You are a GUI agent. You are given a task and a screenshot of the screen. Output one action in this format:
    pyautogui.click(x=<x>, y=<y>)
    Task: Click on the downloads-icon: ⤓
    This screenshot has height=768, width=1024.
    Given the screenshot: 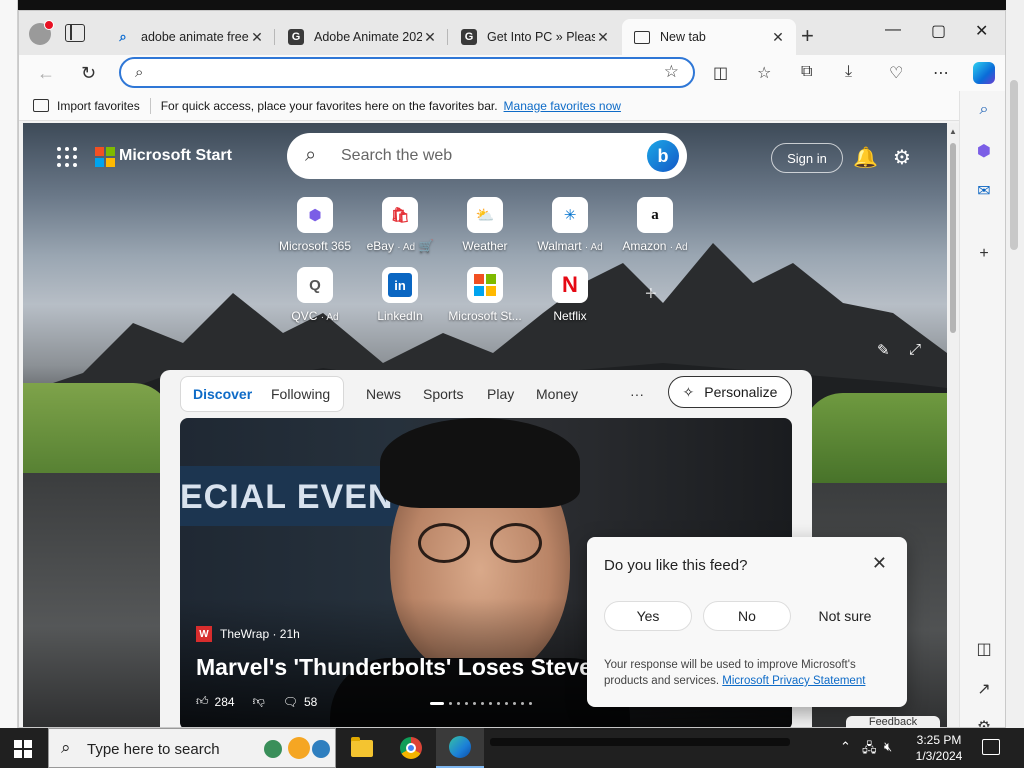 What is the action you would take?
    pyautogui.click(x=848, y=72)
    